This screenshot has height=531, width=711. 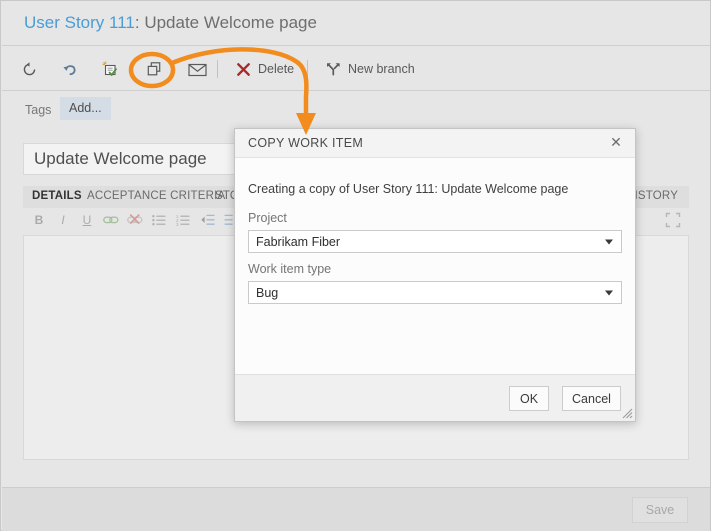 I want to click on tab-acceptance-criteria: ACCEPTANCE CRITERIA, so click(x=156, y=196).